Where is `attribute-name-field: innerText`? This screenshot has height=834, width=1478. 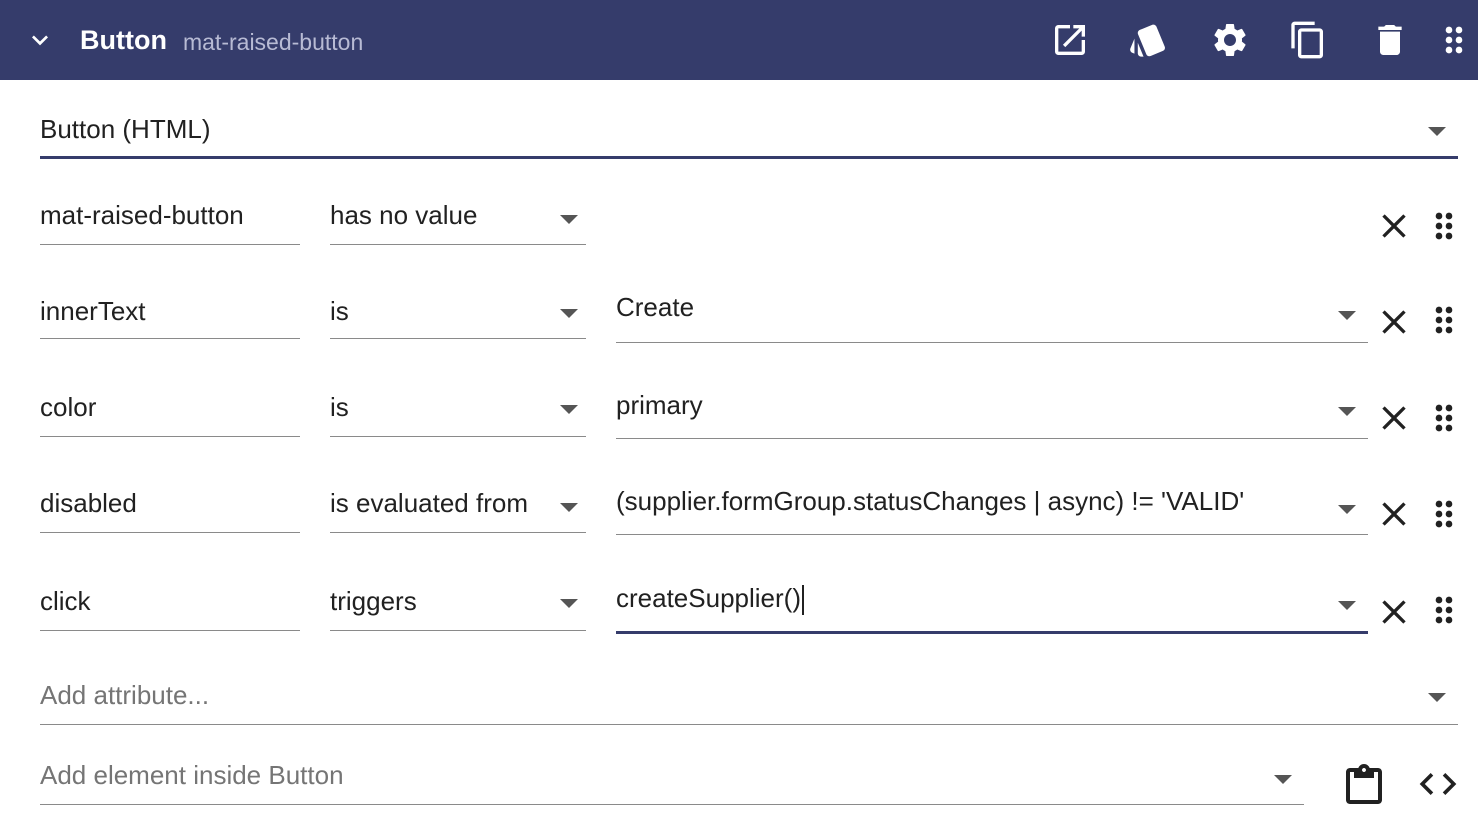
attribute-name-field: innerText is located at coordinates (170, 317).